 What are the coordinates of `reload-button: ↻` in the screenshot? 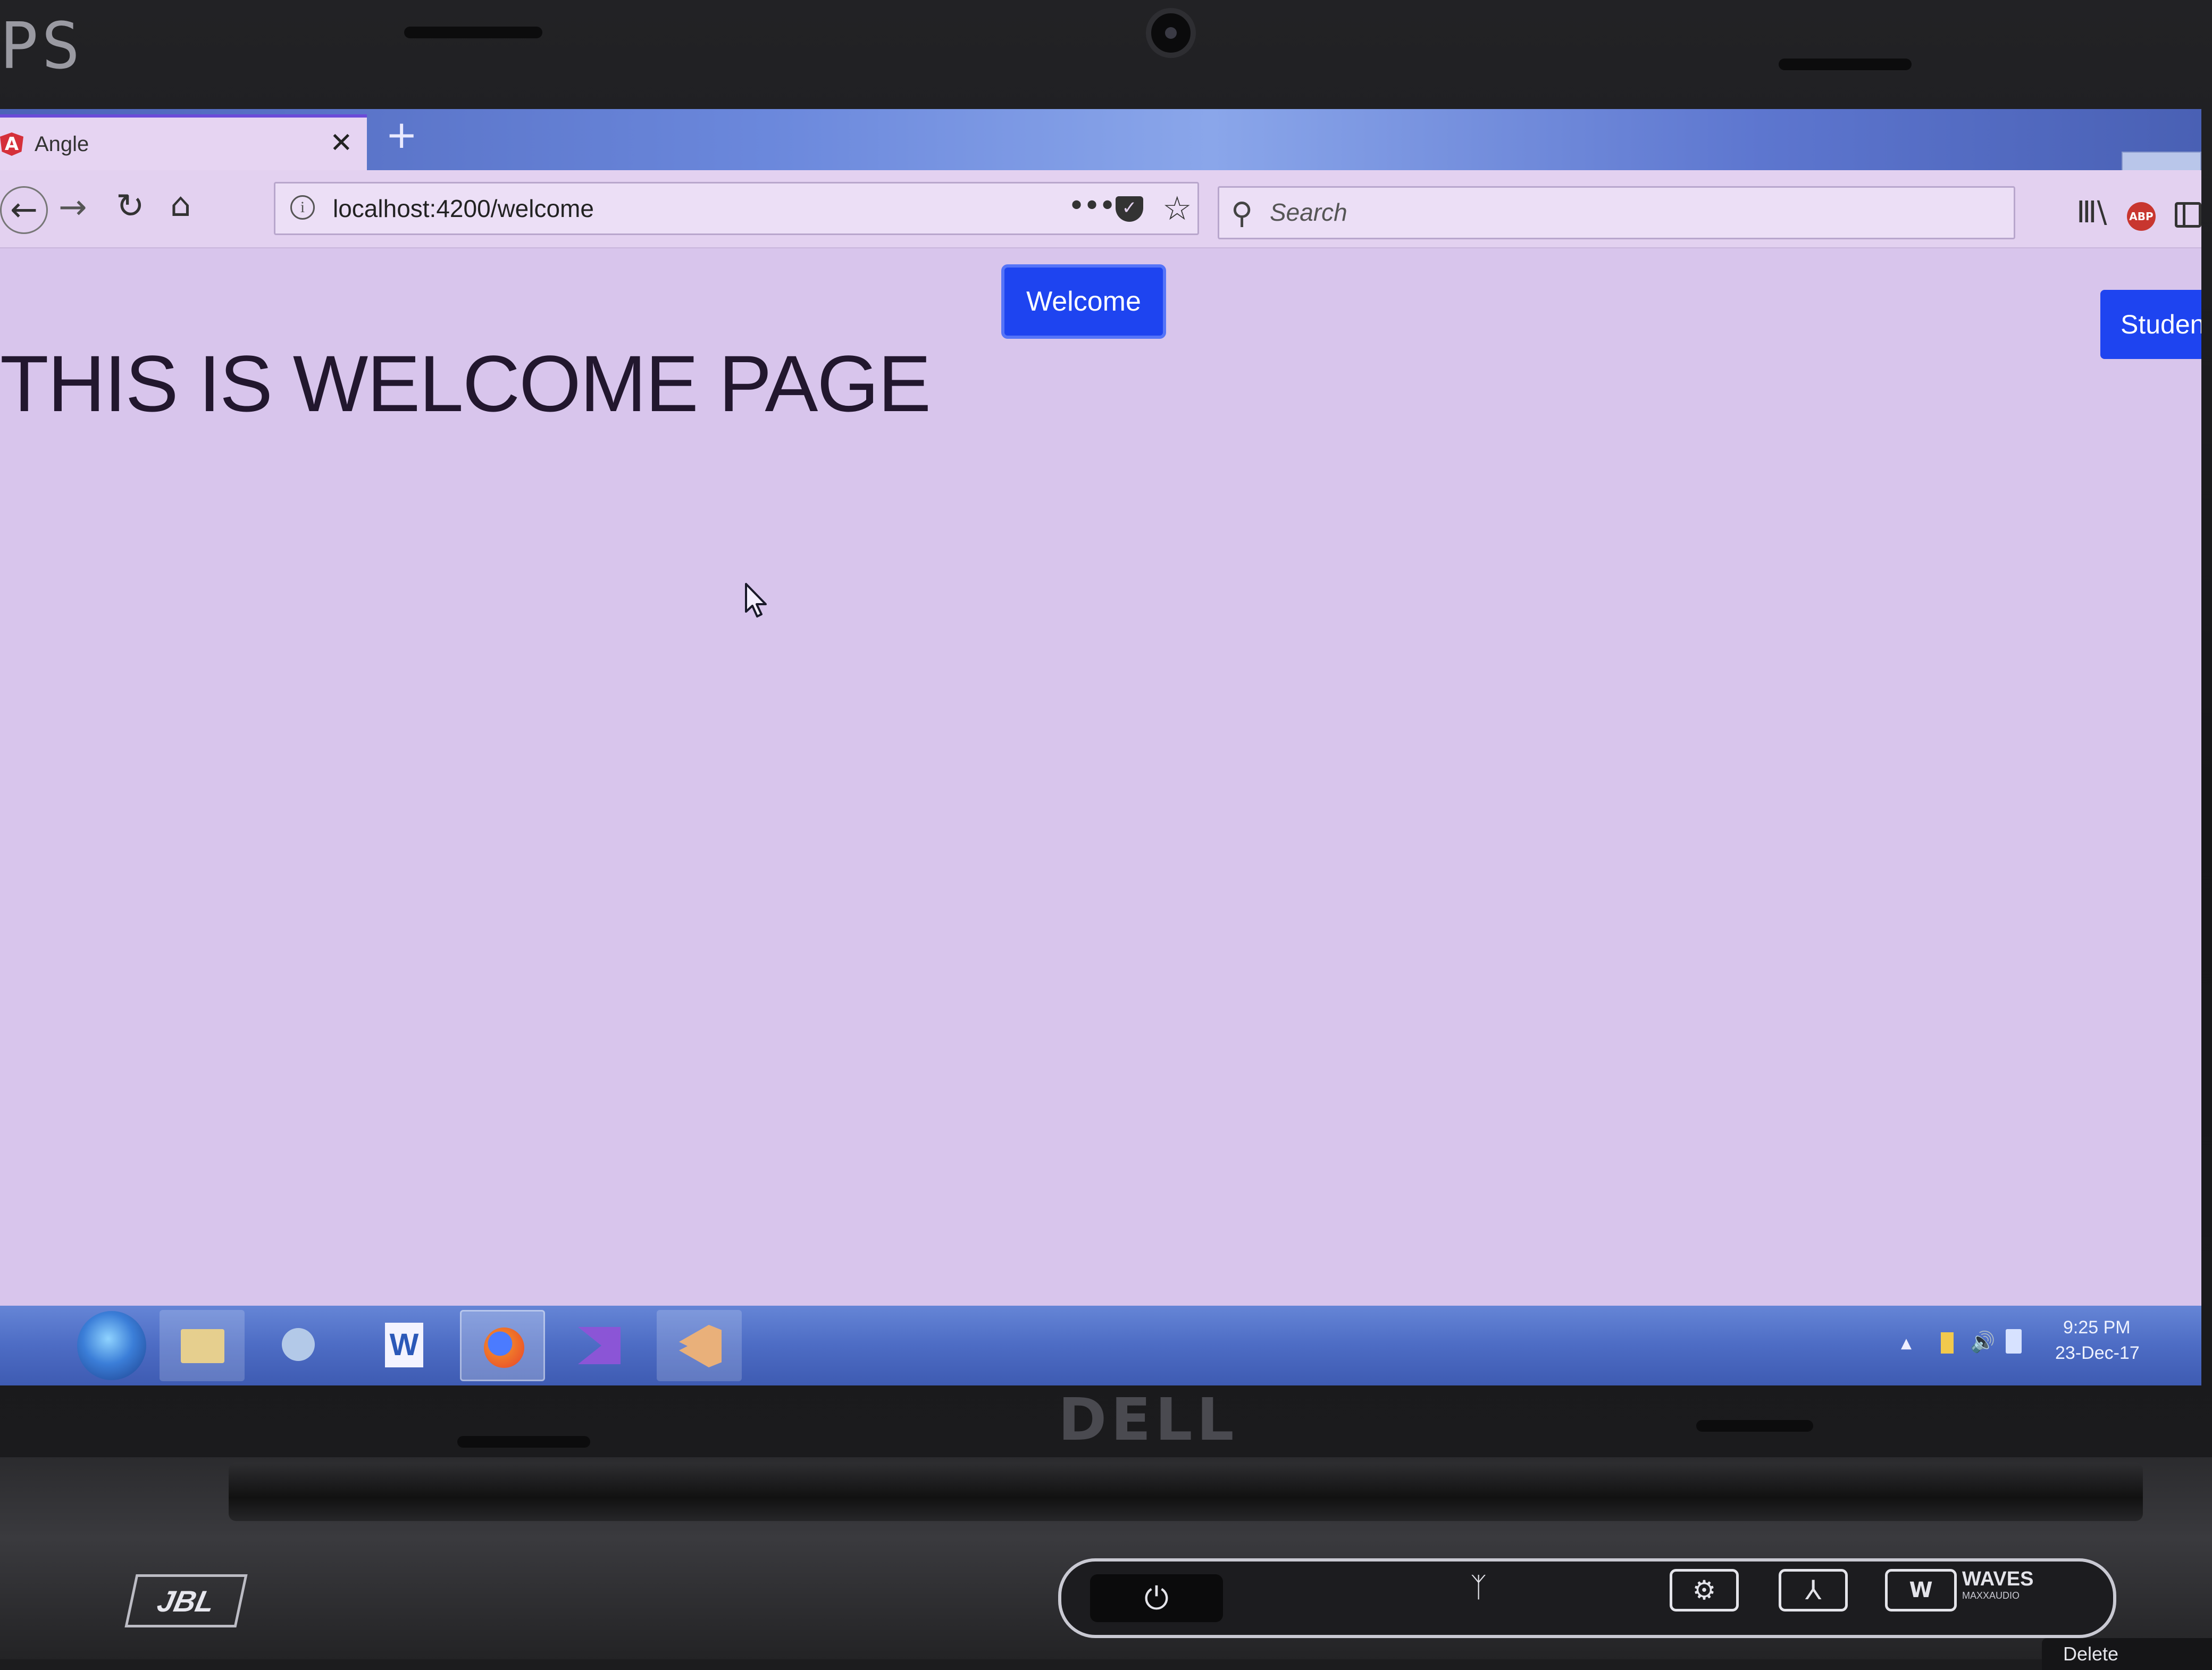 It's located at (130, 206).